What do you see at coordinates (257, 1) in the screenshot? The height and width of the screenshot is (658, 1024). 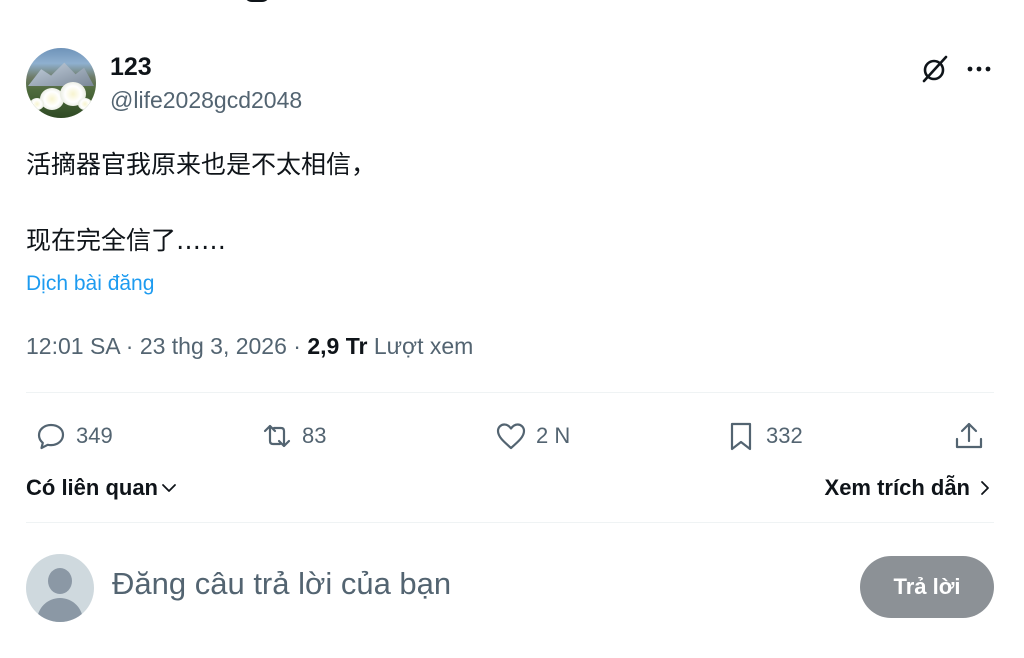 I see `clipped-glyph` at bounding box center [257, 1].